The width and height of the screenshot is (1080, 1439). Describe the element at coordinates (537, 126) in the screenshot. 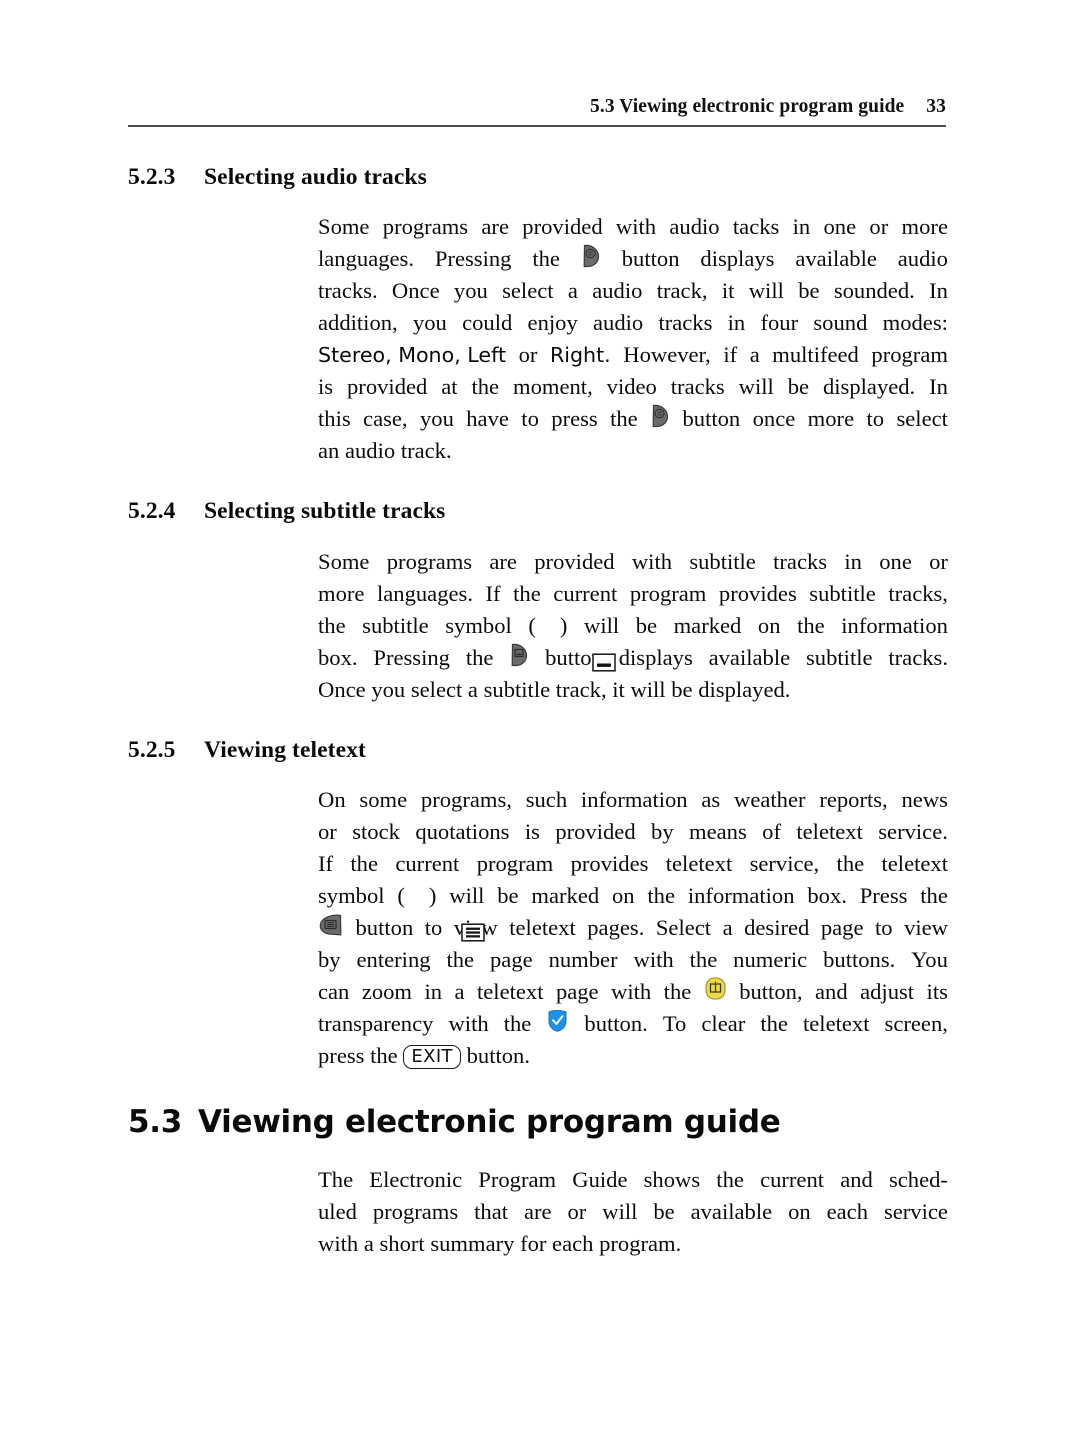

I see `header-rule` at that location.